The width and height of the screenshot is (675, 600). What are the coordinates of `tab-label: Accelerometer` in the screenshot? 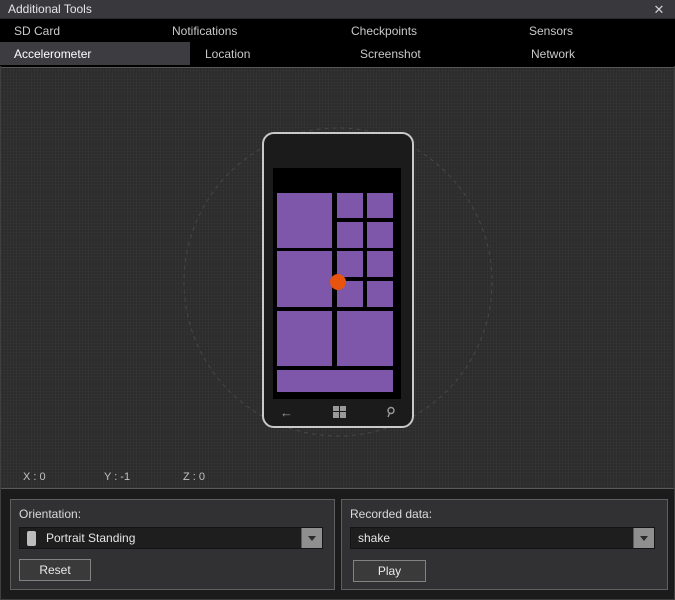 It's located at (53, 53).